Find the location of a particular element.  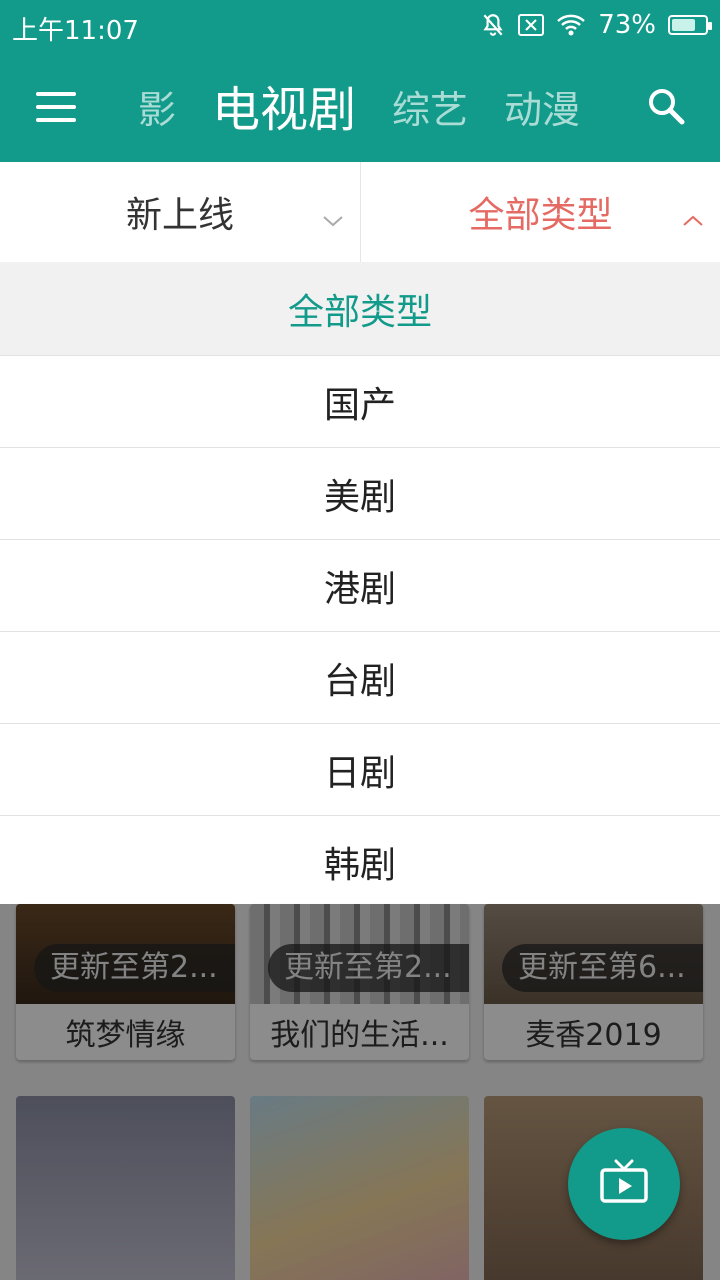

battery-percent: 73% is located at coordinates (627, 25).